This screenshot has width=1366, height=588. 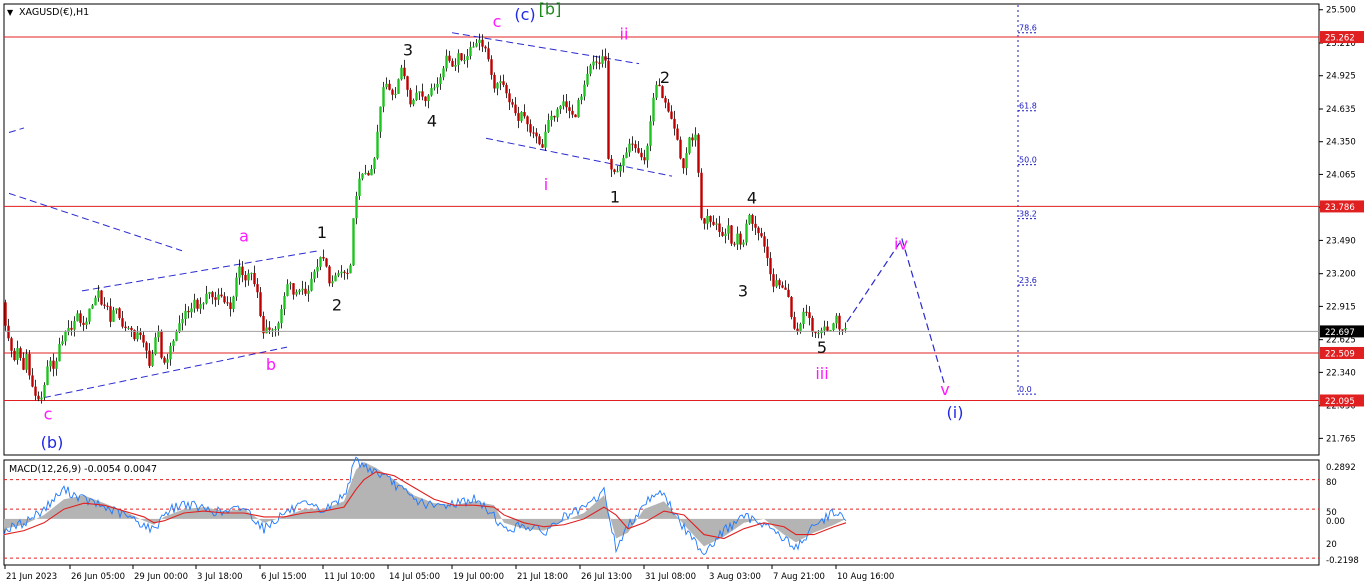 I want to click on wave-label: 3, so click(x=743, y=291).